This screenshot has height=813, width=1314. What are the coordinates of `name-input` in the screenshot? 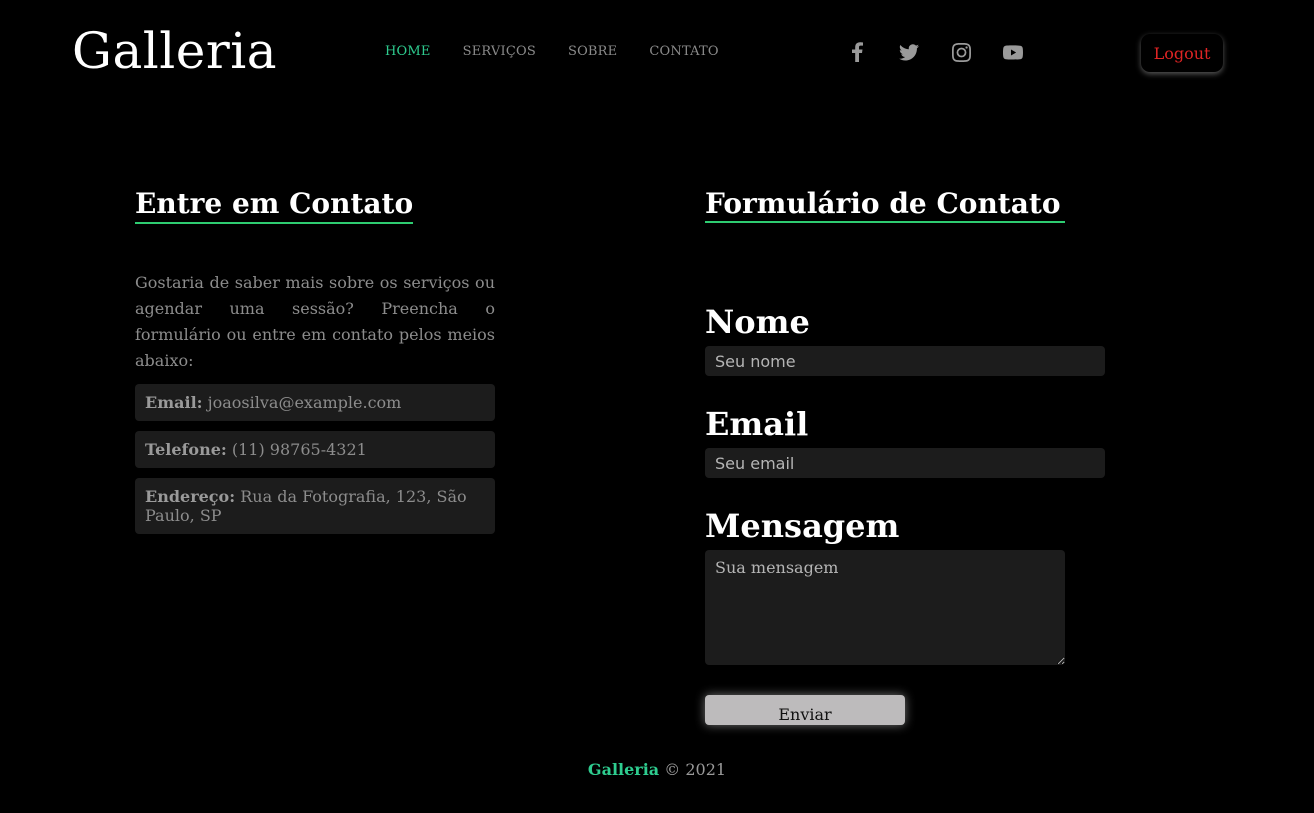 It's located at (905, 361).